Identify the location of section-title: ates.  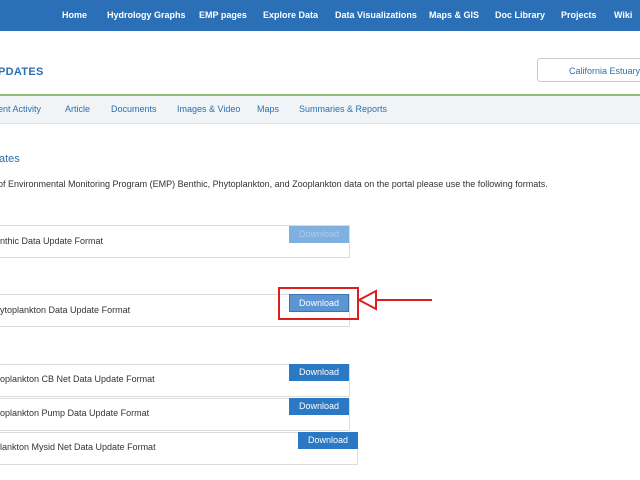
(10, 159).